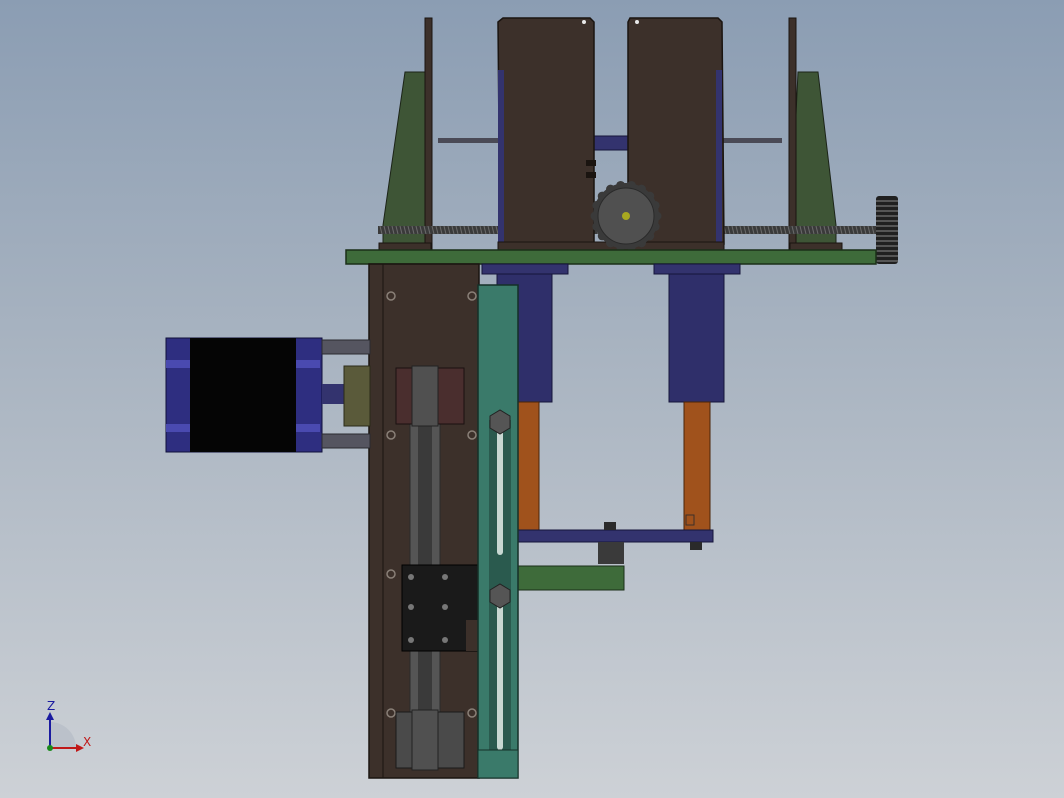  Describe the element at coordinates (430, 740) in the screenshot. I see `bottom-pulley` at that location.